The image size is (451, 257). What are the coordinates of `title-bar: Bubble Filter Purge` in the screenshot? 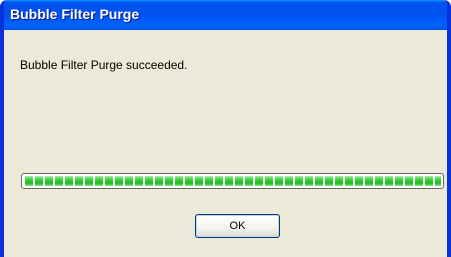 It's located at (225, 15).